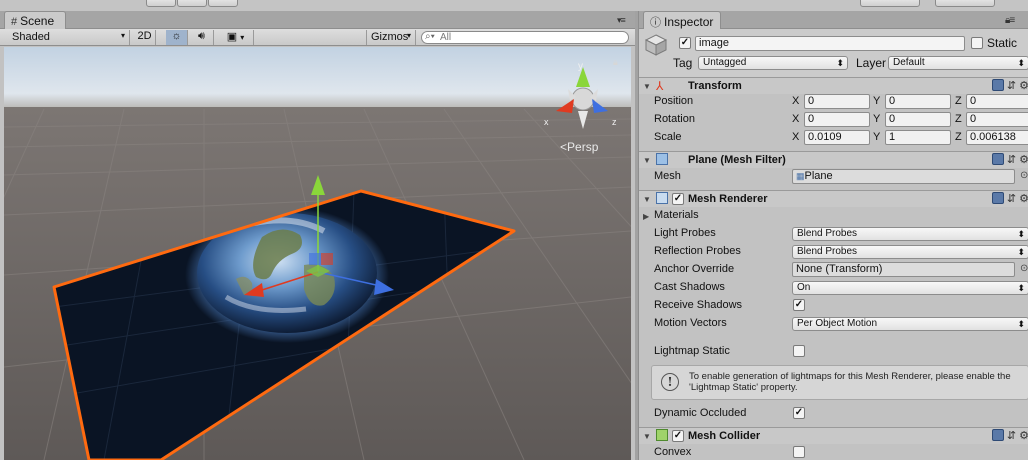 The width and height of the screenshot is (1028, 460). I want to click on scene-grid-icon: #, so click(14, 22).